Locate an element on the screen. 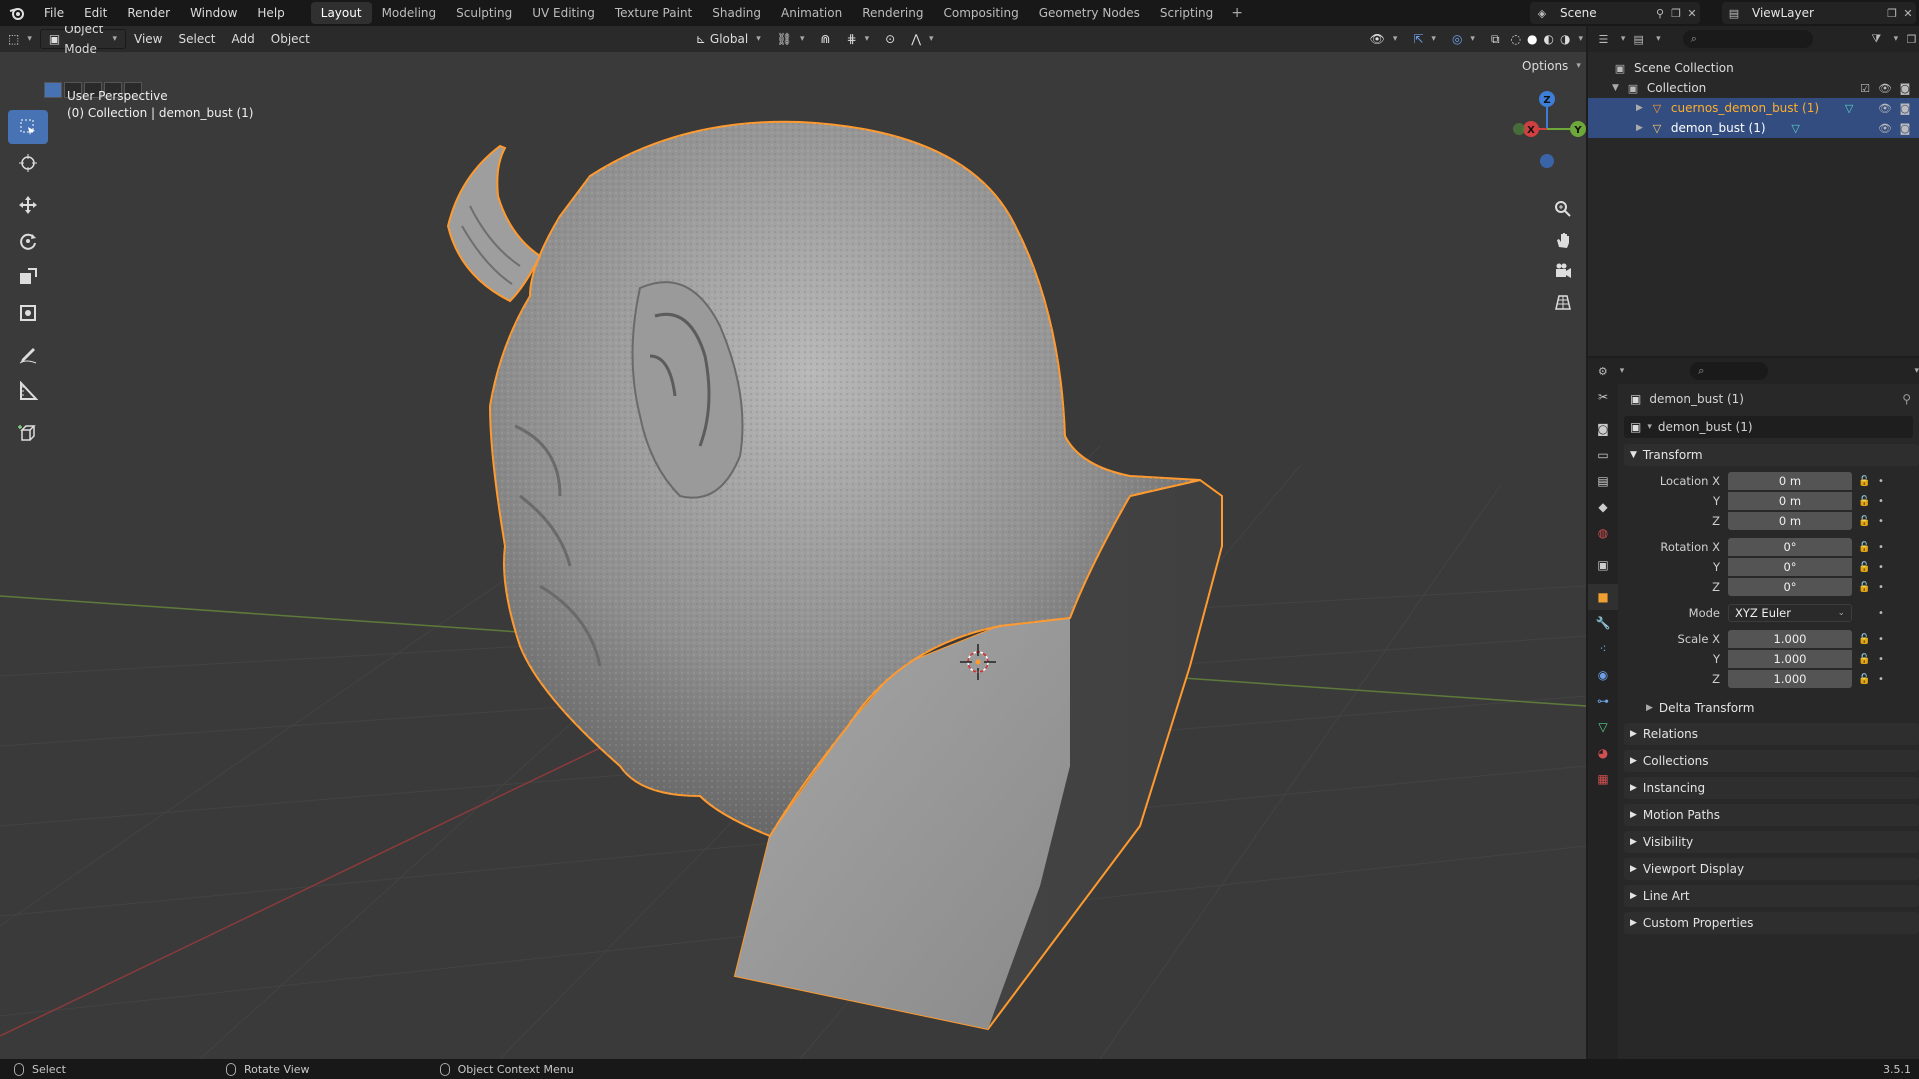  tab-uv-editing: UV Editing is located at coordinates (563, 13).